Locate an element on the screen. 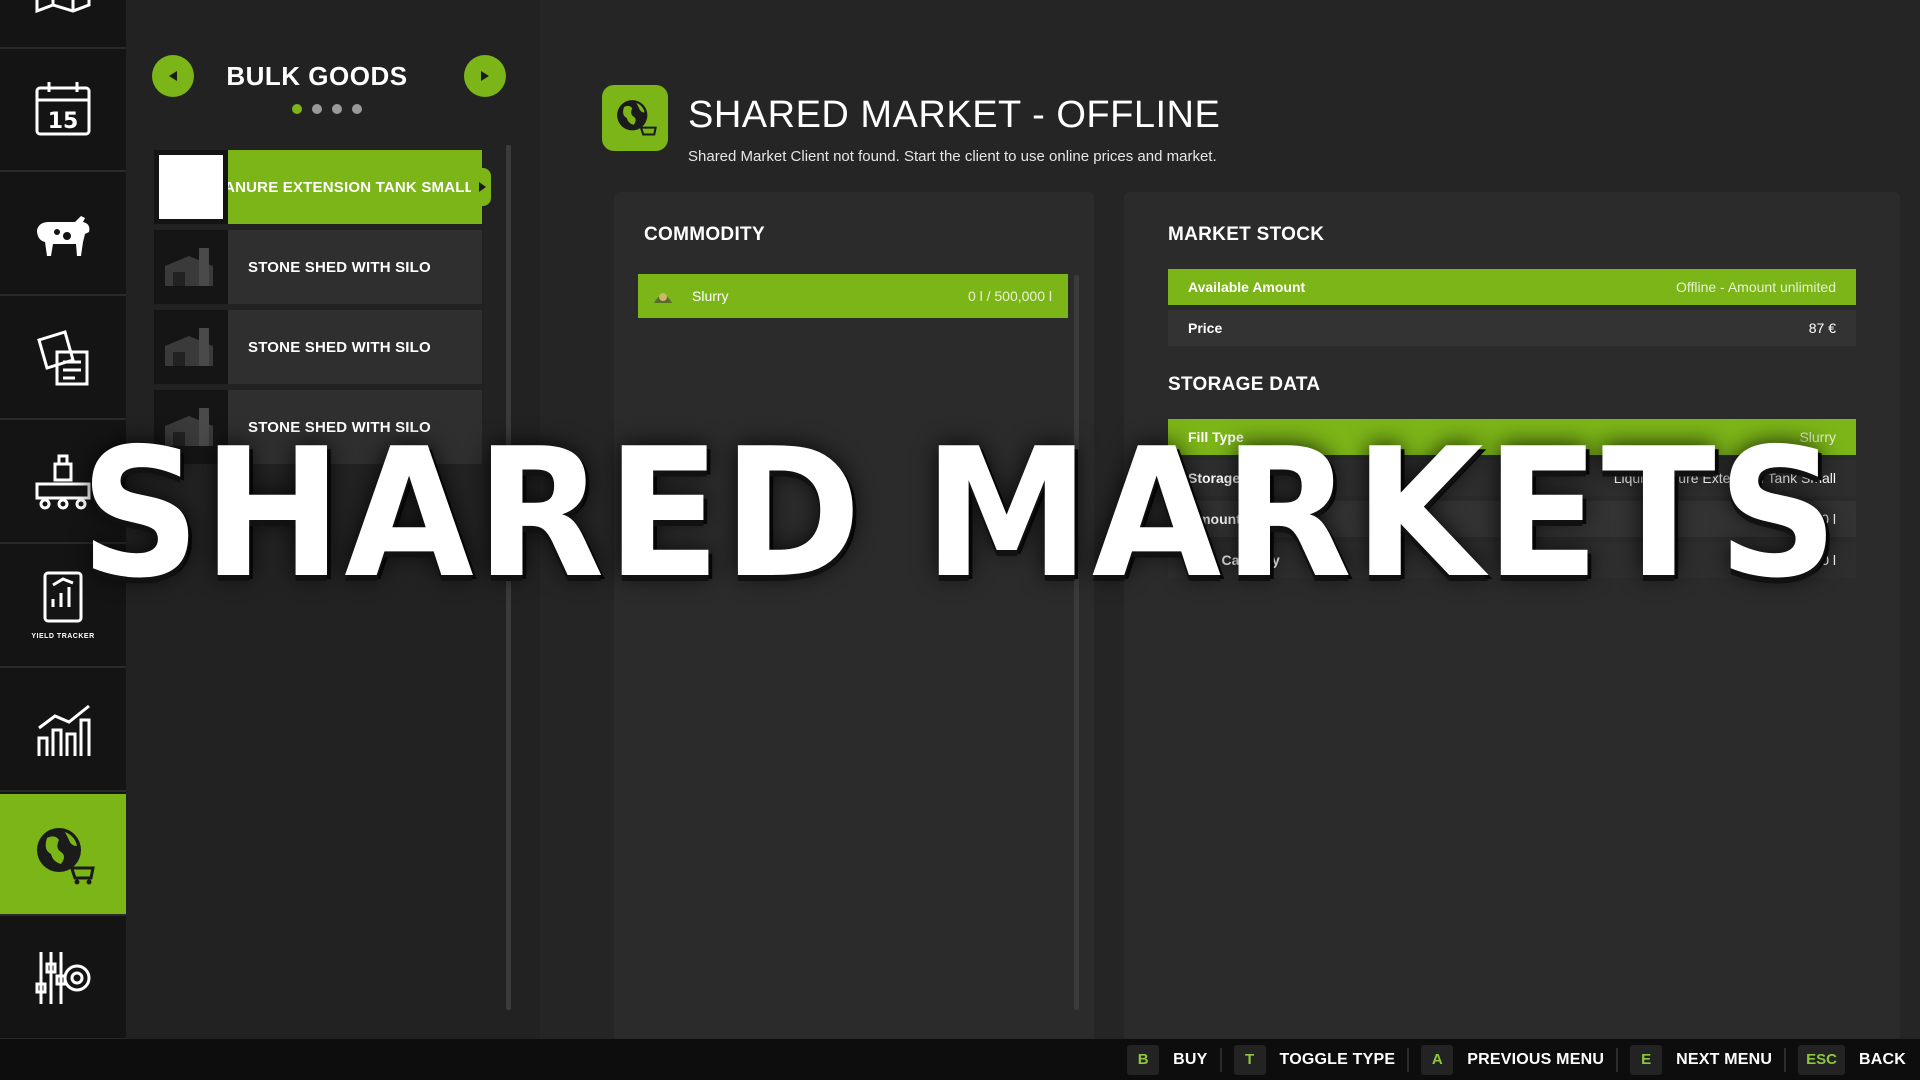 Image resolution: width=1920 pixels, height=1080 pixels. map-icon is located at coordinates (63, 7).